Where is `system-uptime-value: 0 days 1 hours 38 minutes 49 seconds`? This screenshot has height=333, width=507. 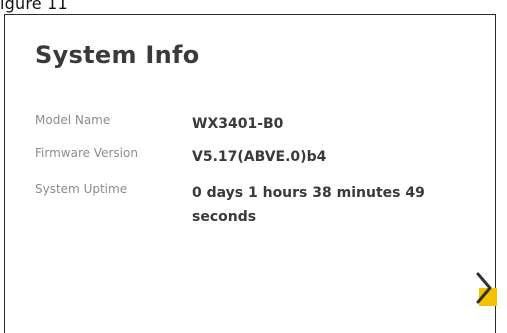
system-uptime-value: 0 days 1 hours 38 minutes 49 seconds is located at coordinates (308, 205).